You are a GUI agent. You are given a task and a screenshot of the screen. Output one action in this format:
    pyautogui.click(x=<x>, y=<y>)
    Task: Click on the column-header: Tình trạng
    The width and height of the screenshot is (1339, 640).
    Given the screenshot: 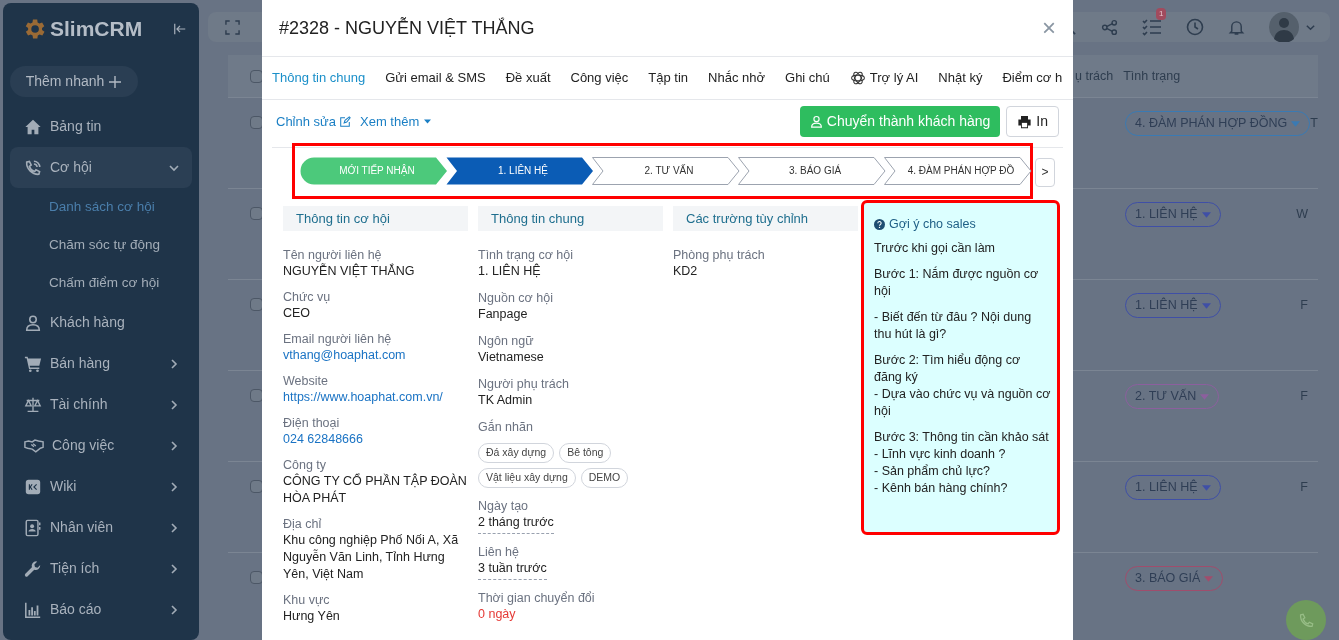 What is the action you would take?
    pyautogui.click(x=1152, y=76)
    